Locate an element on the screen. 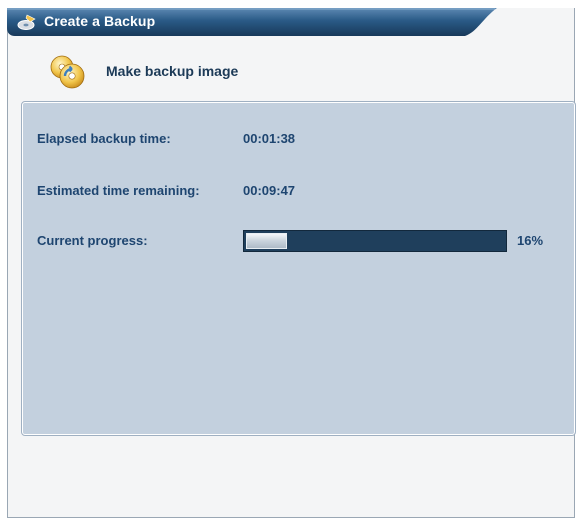 Image resolution: width=582 pixels, height=524 pixels. operation-header: Make backup image is located at coordinates (248, 72).